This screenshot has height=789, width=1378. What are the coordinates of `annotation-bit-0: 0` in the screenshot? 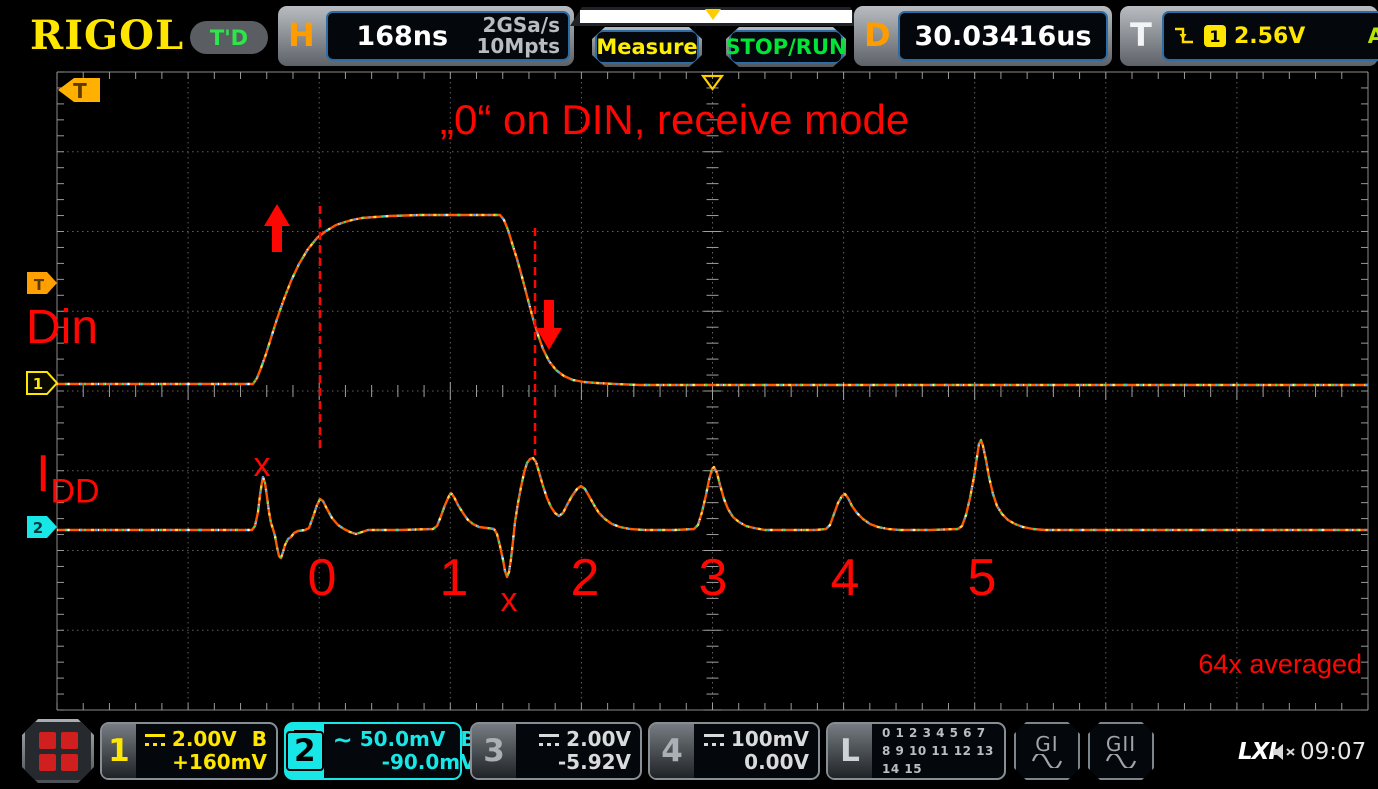 It's located at (322, 578).